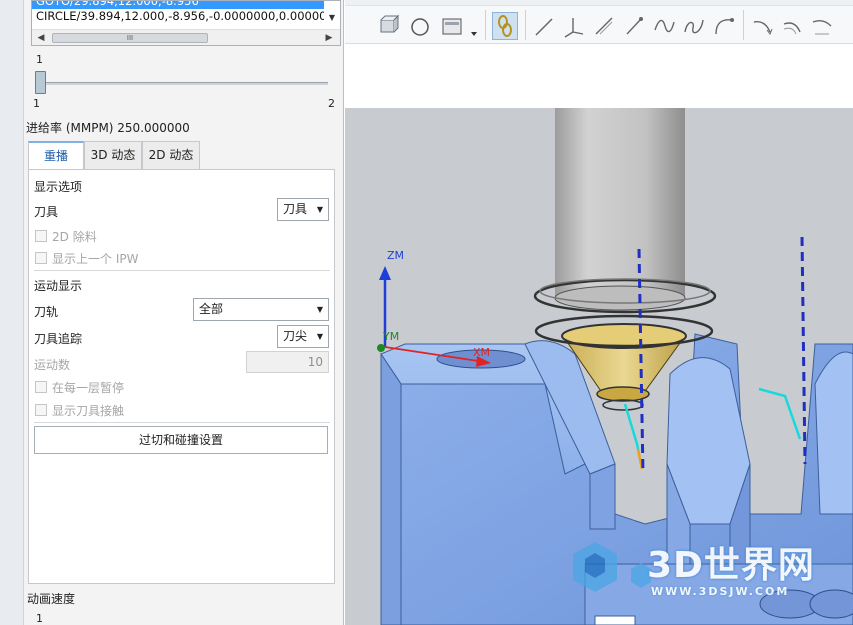 Image resolution: width=853 pixels, height=625 pixels. I want to click on tab-2d-dynamic: 2D 动态, so click(171, 155).